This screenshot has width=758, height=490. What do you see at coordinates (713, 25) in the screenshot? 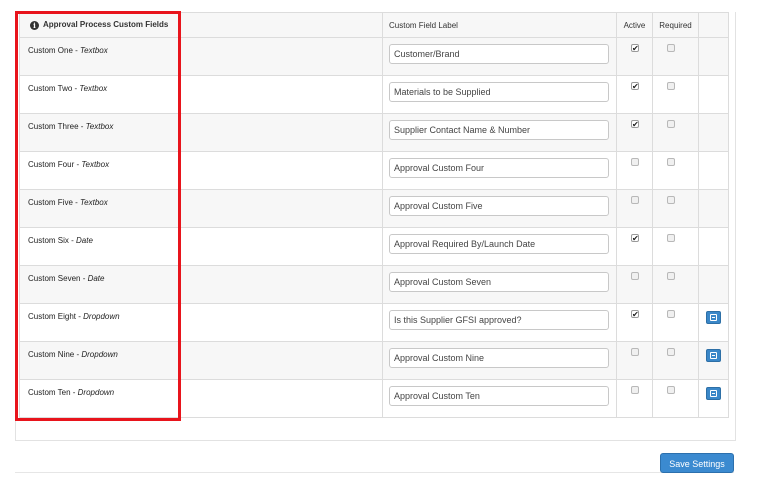
I see `header-actions` at bounding box center [713, 25].